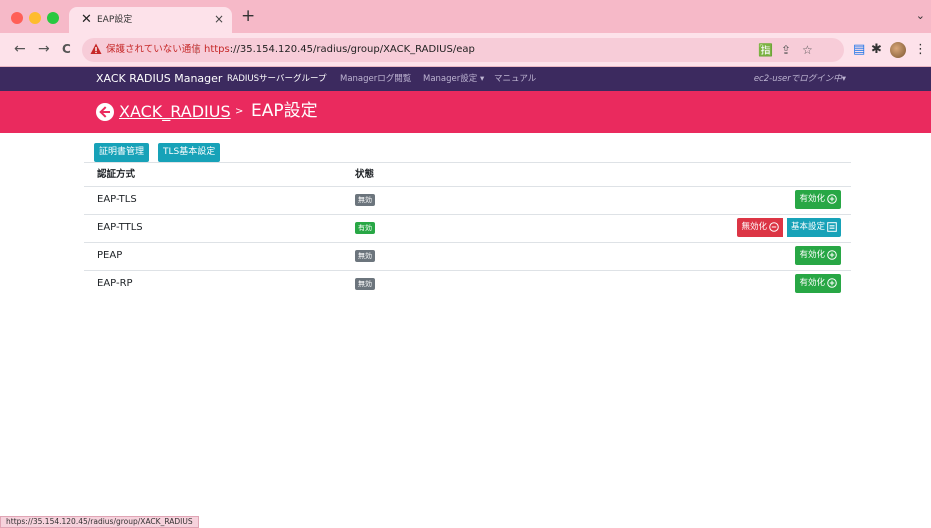 This screenshot has width=931, height=528. Describe the element at coordinates (765, 50) in the screenshot. I see `translate-icon: 🈯` at that location.